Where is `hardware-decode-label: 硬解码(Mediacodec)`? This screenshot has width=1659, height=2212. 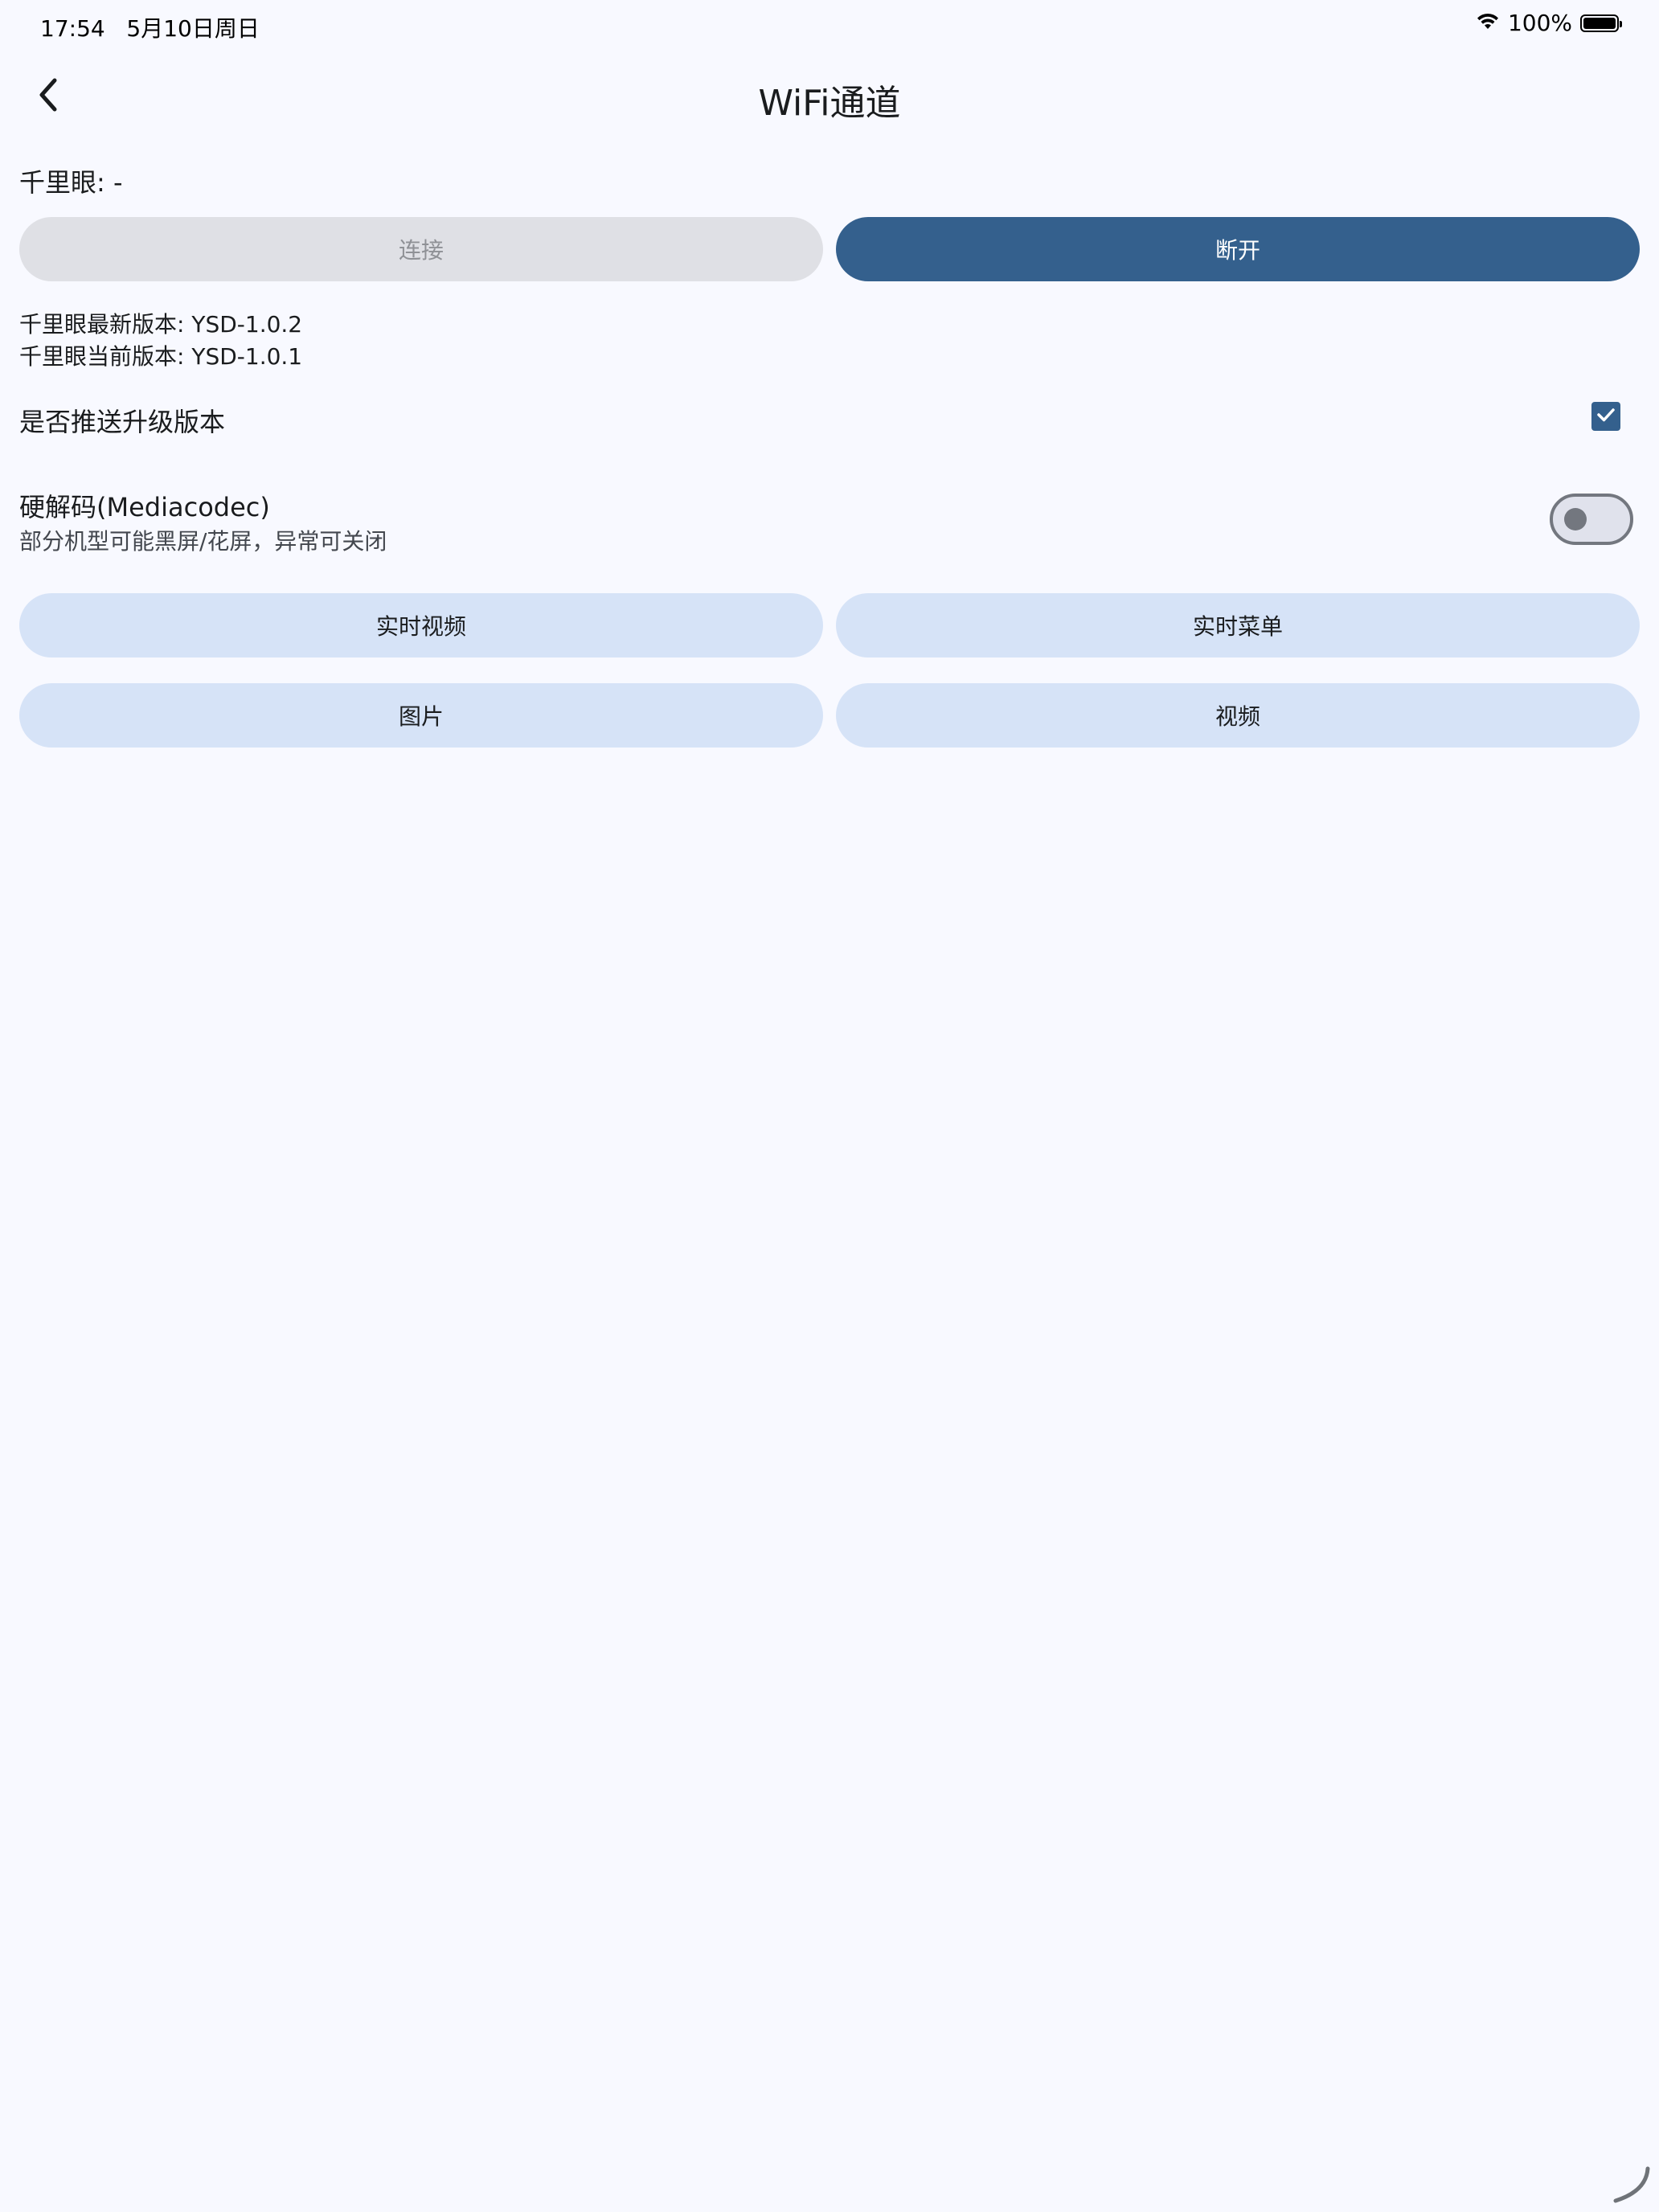
hardware-decode-label: 硬解码(Mediacodec) is located at coordinates (144, 507).